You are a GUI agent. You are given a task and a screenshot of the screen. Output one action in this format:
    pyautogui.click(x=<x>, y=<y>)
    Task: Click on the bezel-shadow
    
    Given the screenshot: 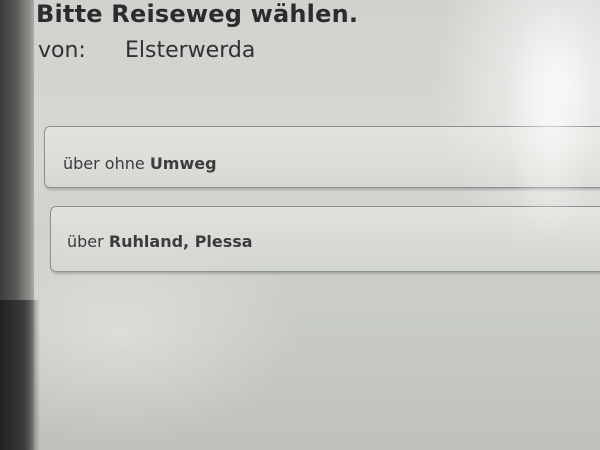 What is the action you would take?
    pyautogui.click(x=20, y=375)
    